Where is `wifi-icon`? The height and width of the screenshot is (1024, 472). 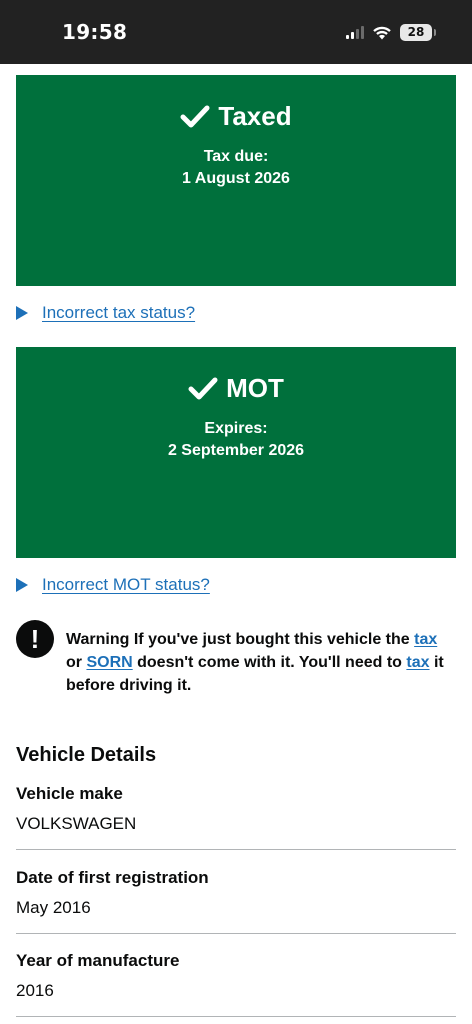
wifi-icon is located at coordinates (382, 32).